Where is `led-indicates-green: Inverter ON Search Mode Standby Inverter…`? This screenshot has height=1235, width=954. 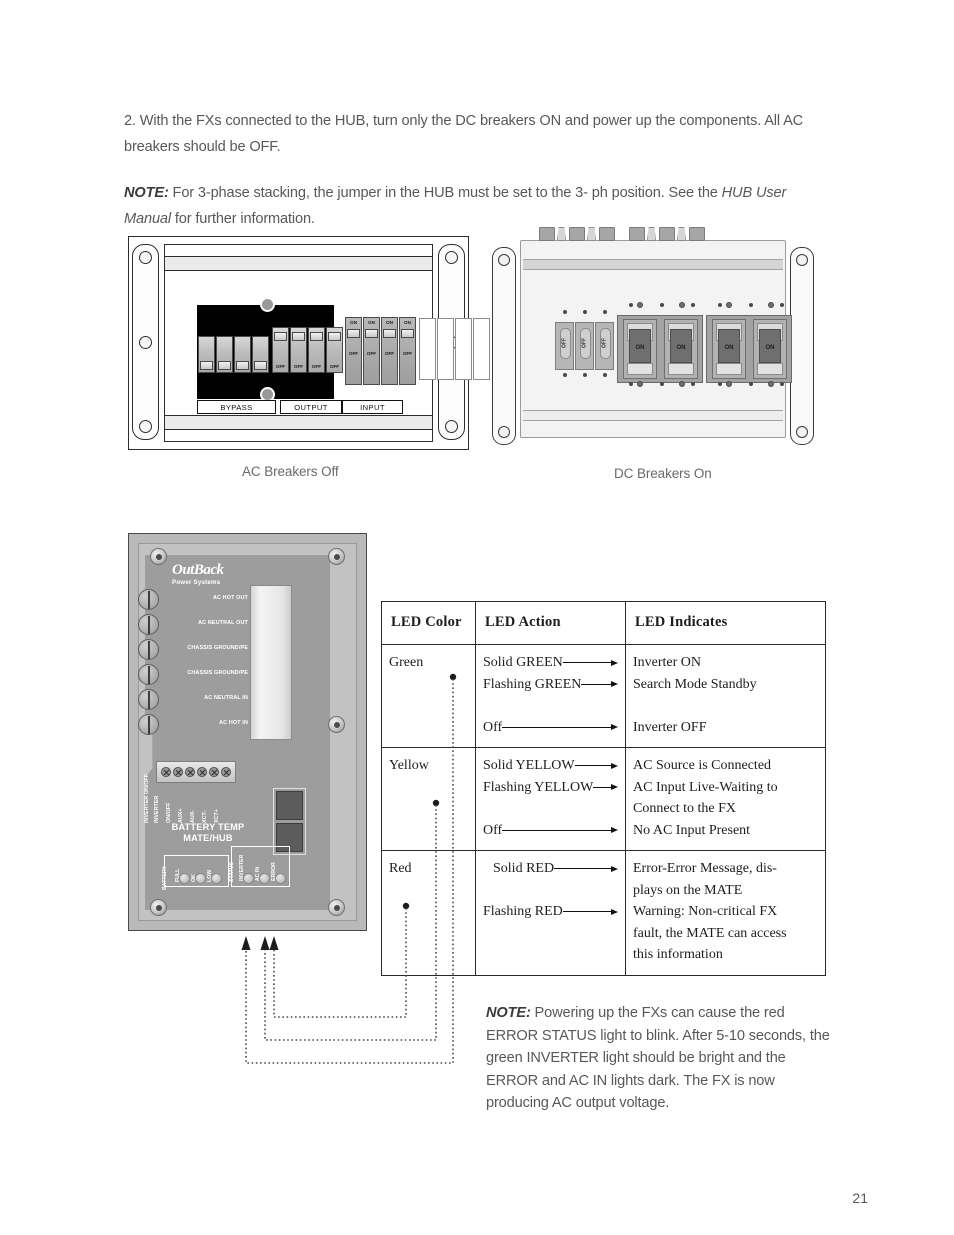
led-indicates-green: Inverter ON Search Mode Standby Inverter… is located at coordinates (725, 696).